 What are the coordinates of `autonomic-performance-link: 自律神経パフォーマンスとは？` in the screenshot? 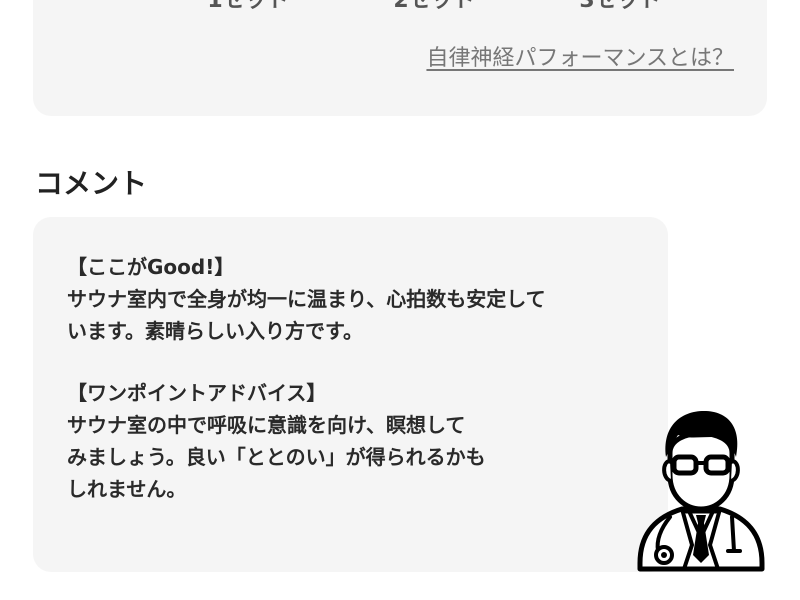 It's located at (580, 56).